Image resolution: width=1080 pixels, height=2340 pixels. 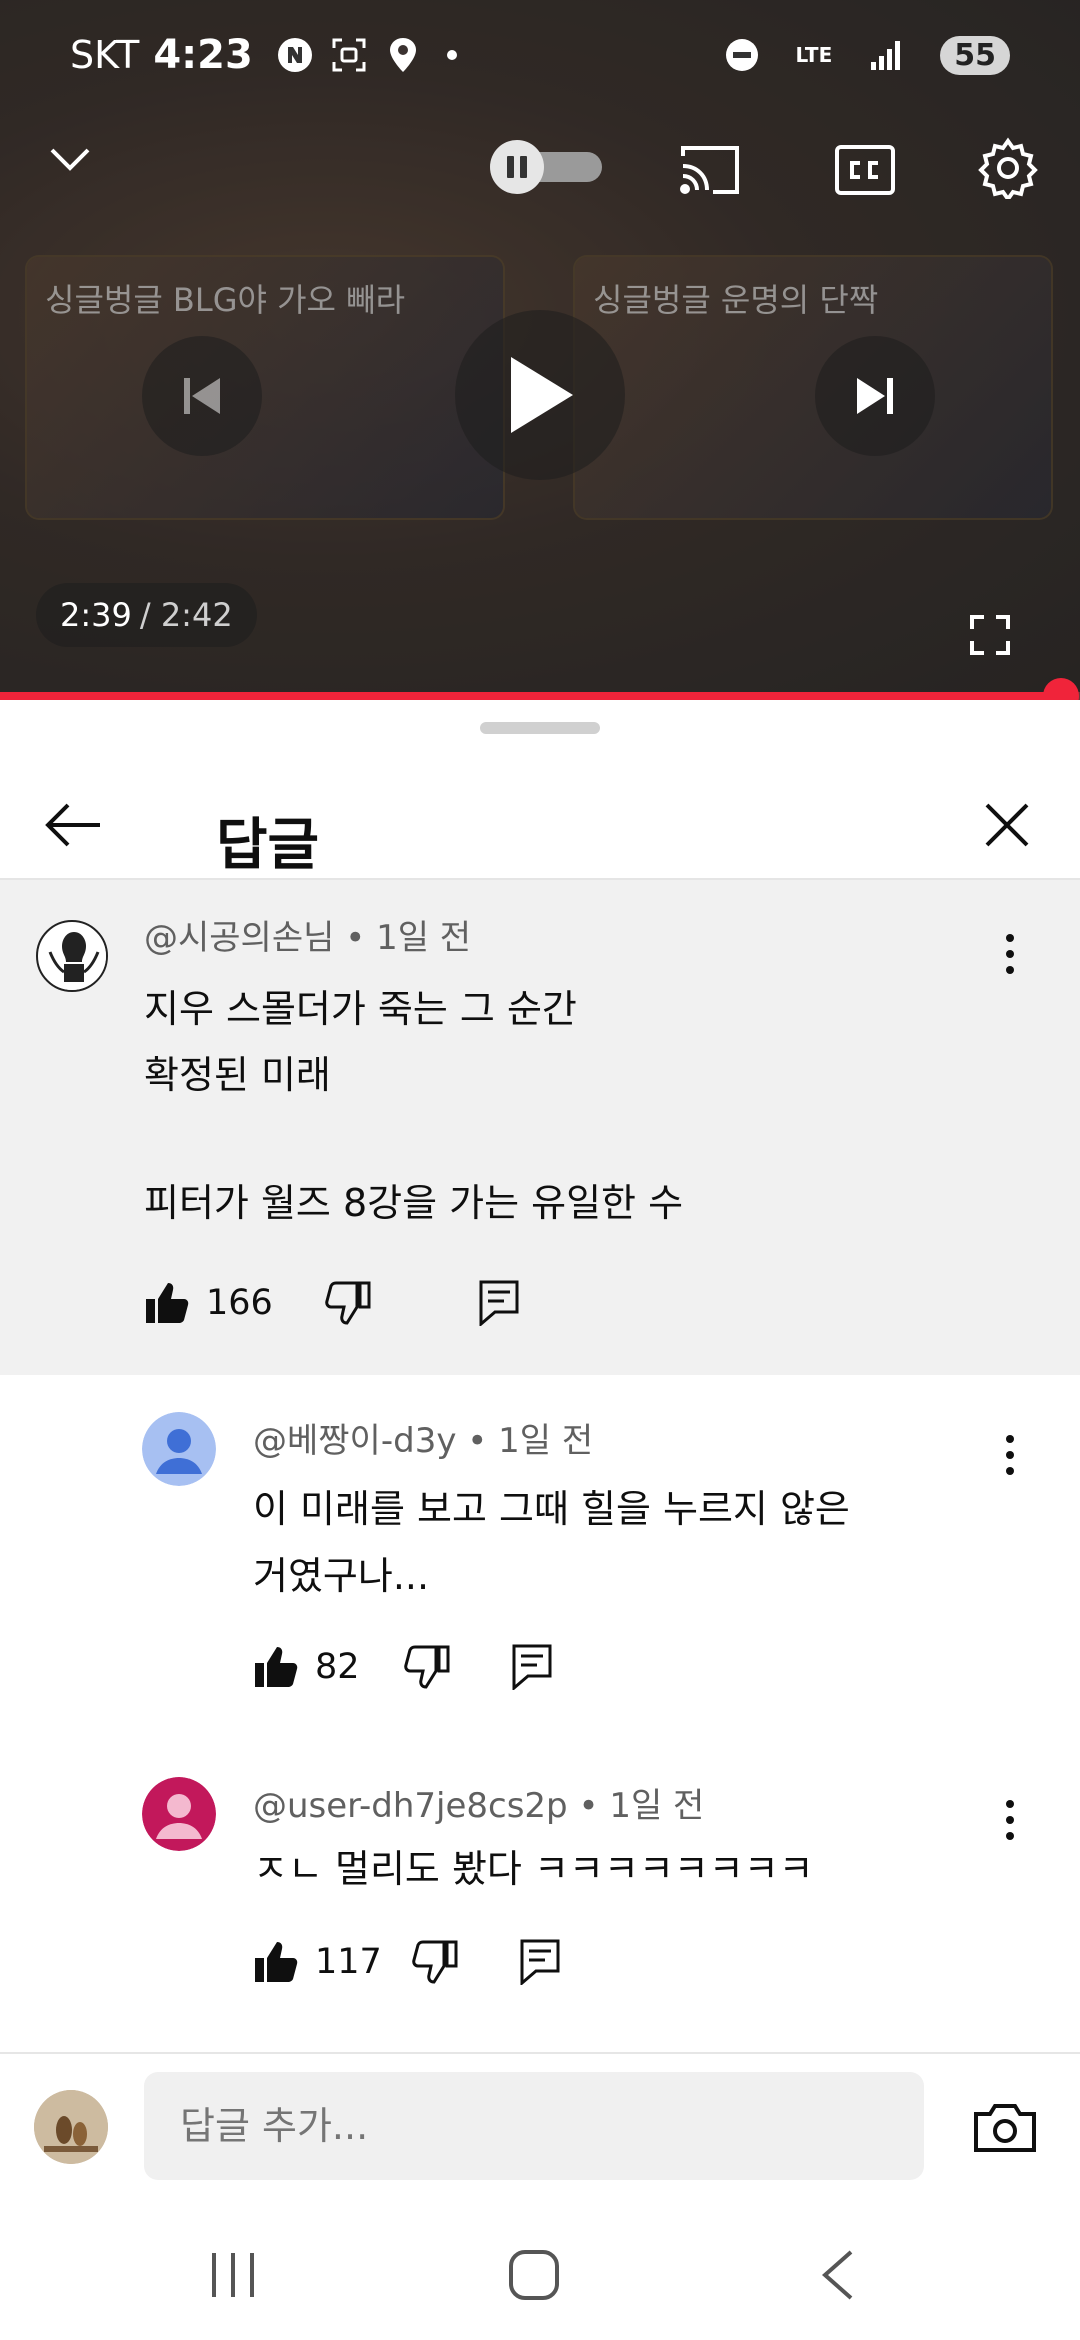 I want to click on next-button, so click(x=875, y=396).